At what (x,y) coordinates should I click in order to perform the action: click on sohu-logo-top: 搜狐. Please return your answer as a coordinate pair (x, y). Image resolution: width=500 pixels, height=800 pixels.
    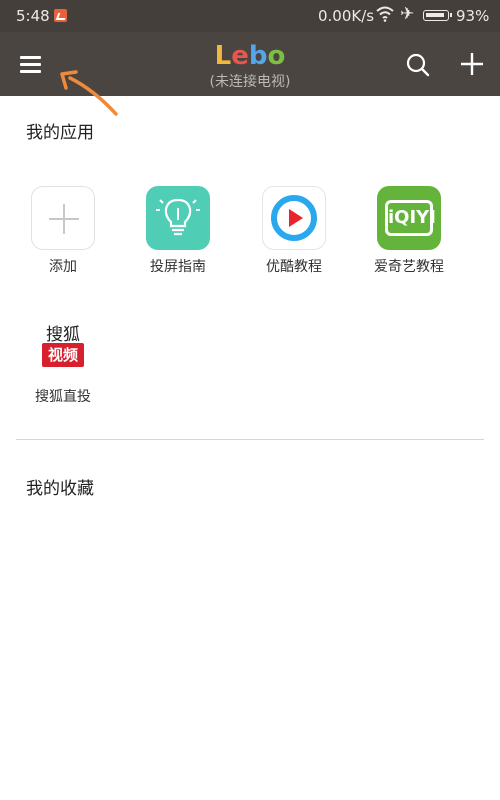
    Looking at the image, I should click on (63, 335).